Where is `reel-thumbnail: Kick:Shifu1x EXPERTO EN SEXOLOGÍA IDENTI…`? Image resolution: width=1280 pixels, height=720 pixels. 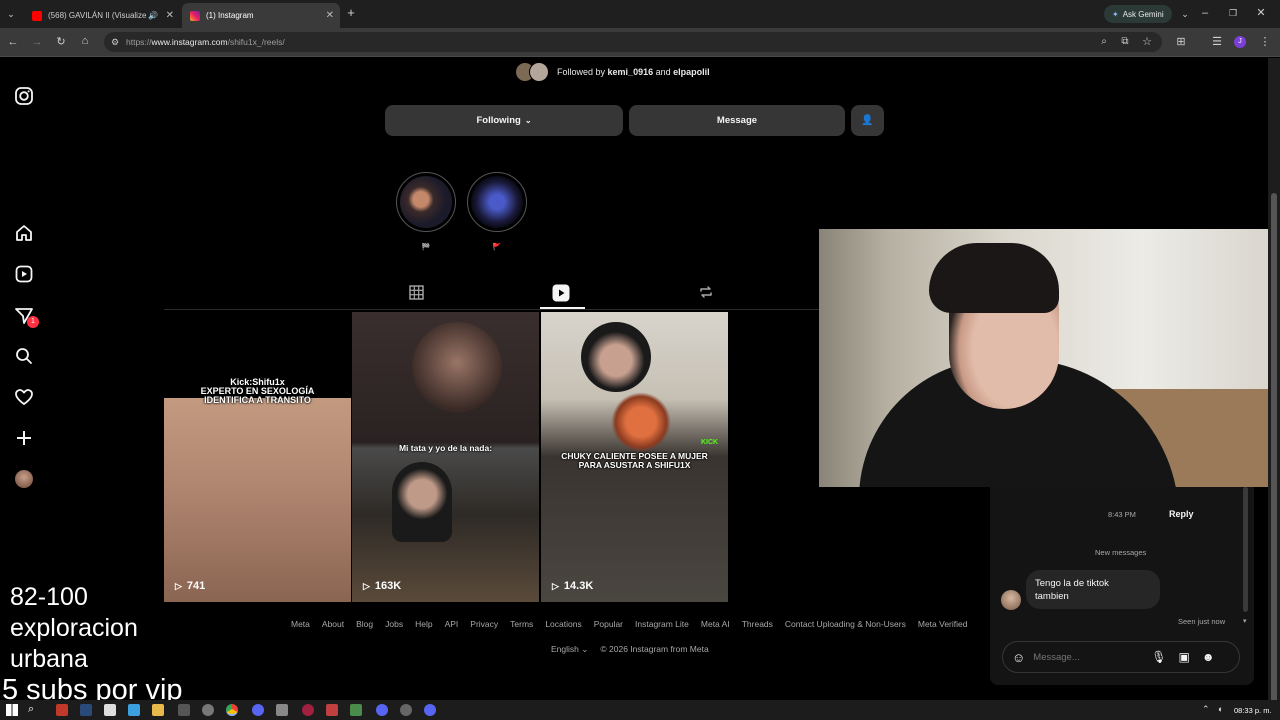
reel-thumbnail: Kick:Shifu1x EXPERTO EN SEXOLOGÍA IDENTI… is located at coordinates (257, 457).